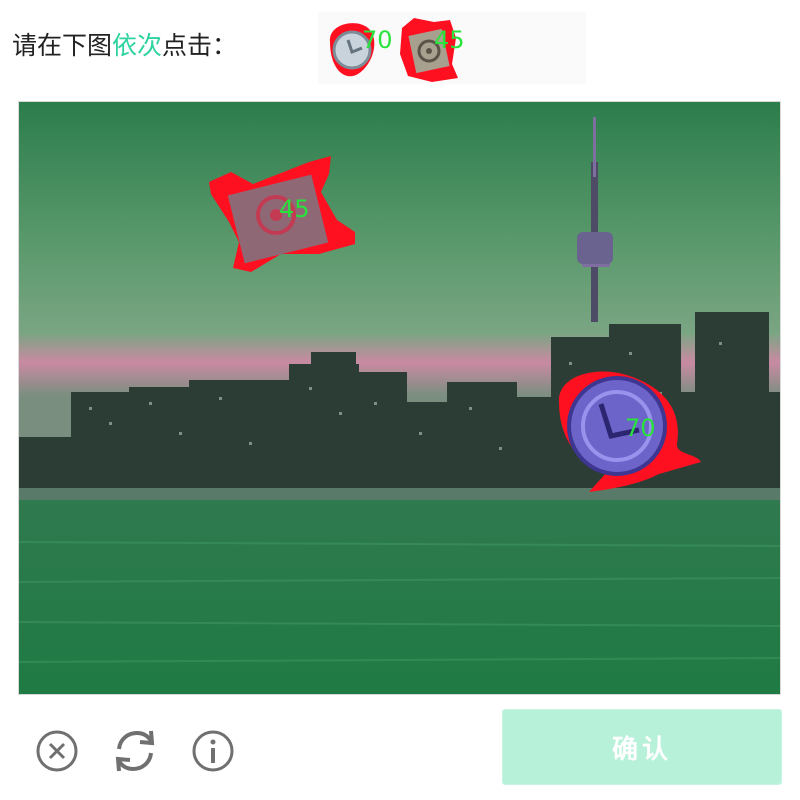  I want to click on captcha-instruction: 请在下图依次点击：, so click(124, 44).